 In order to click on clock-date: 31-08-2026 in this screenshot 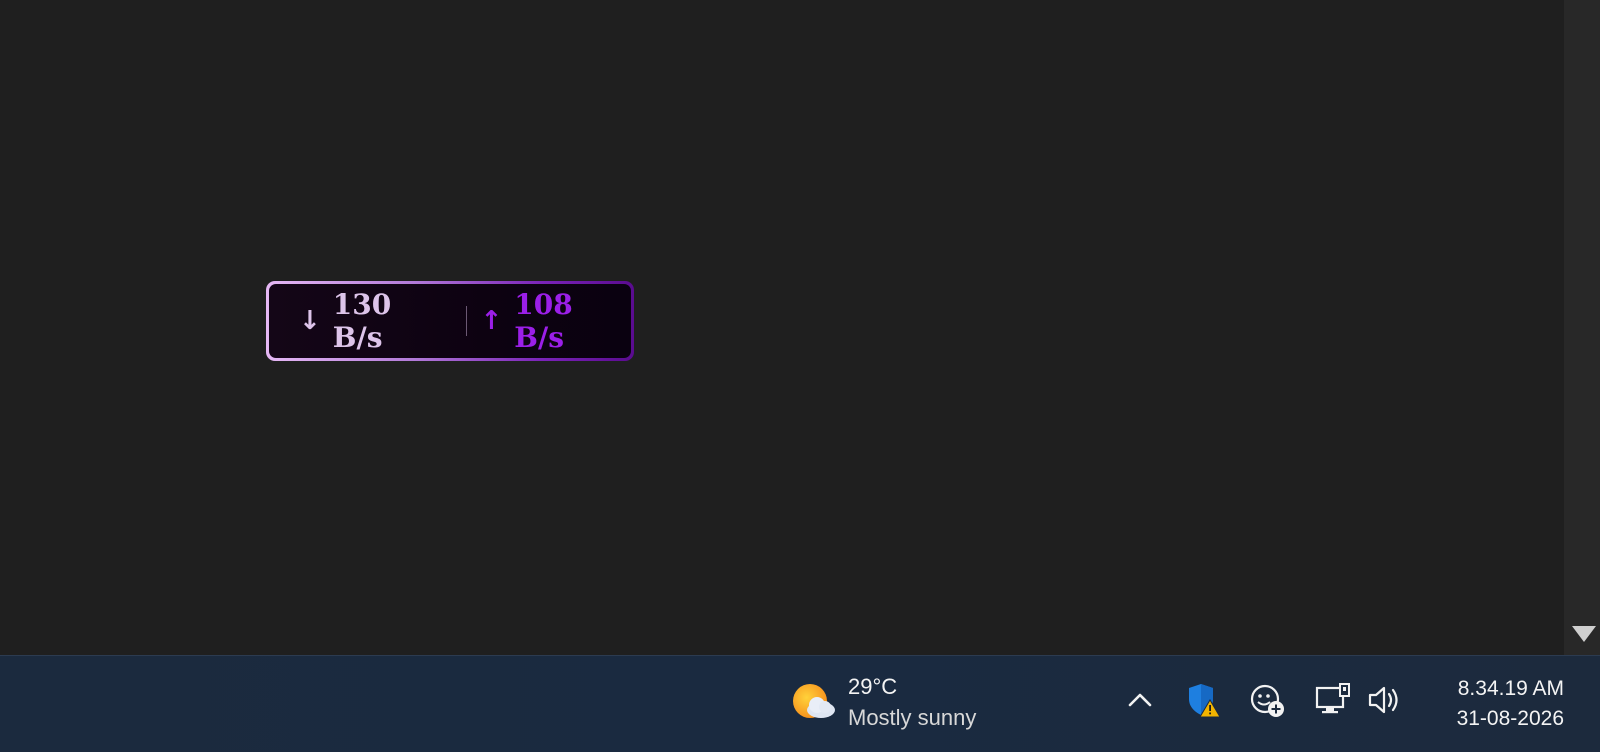, I will do `click(1510, 718)`.